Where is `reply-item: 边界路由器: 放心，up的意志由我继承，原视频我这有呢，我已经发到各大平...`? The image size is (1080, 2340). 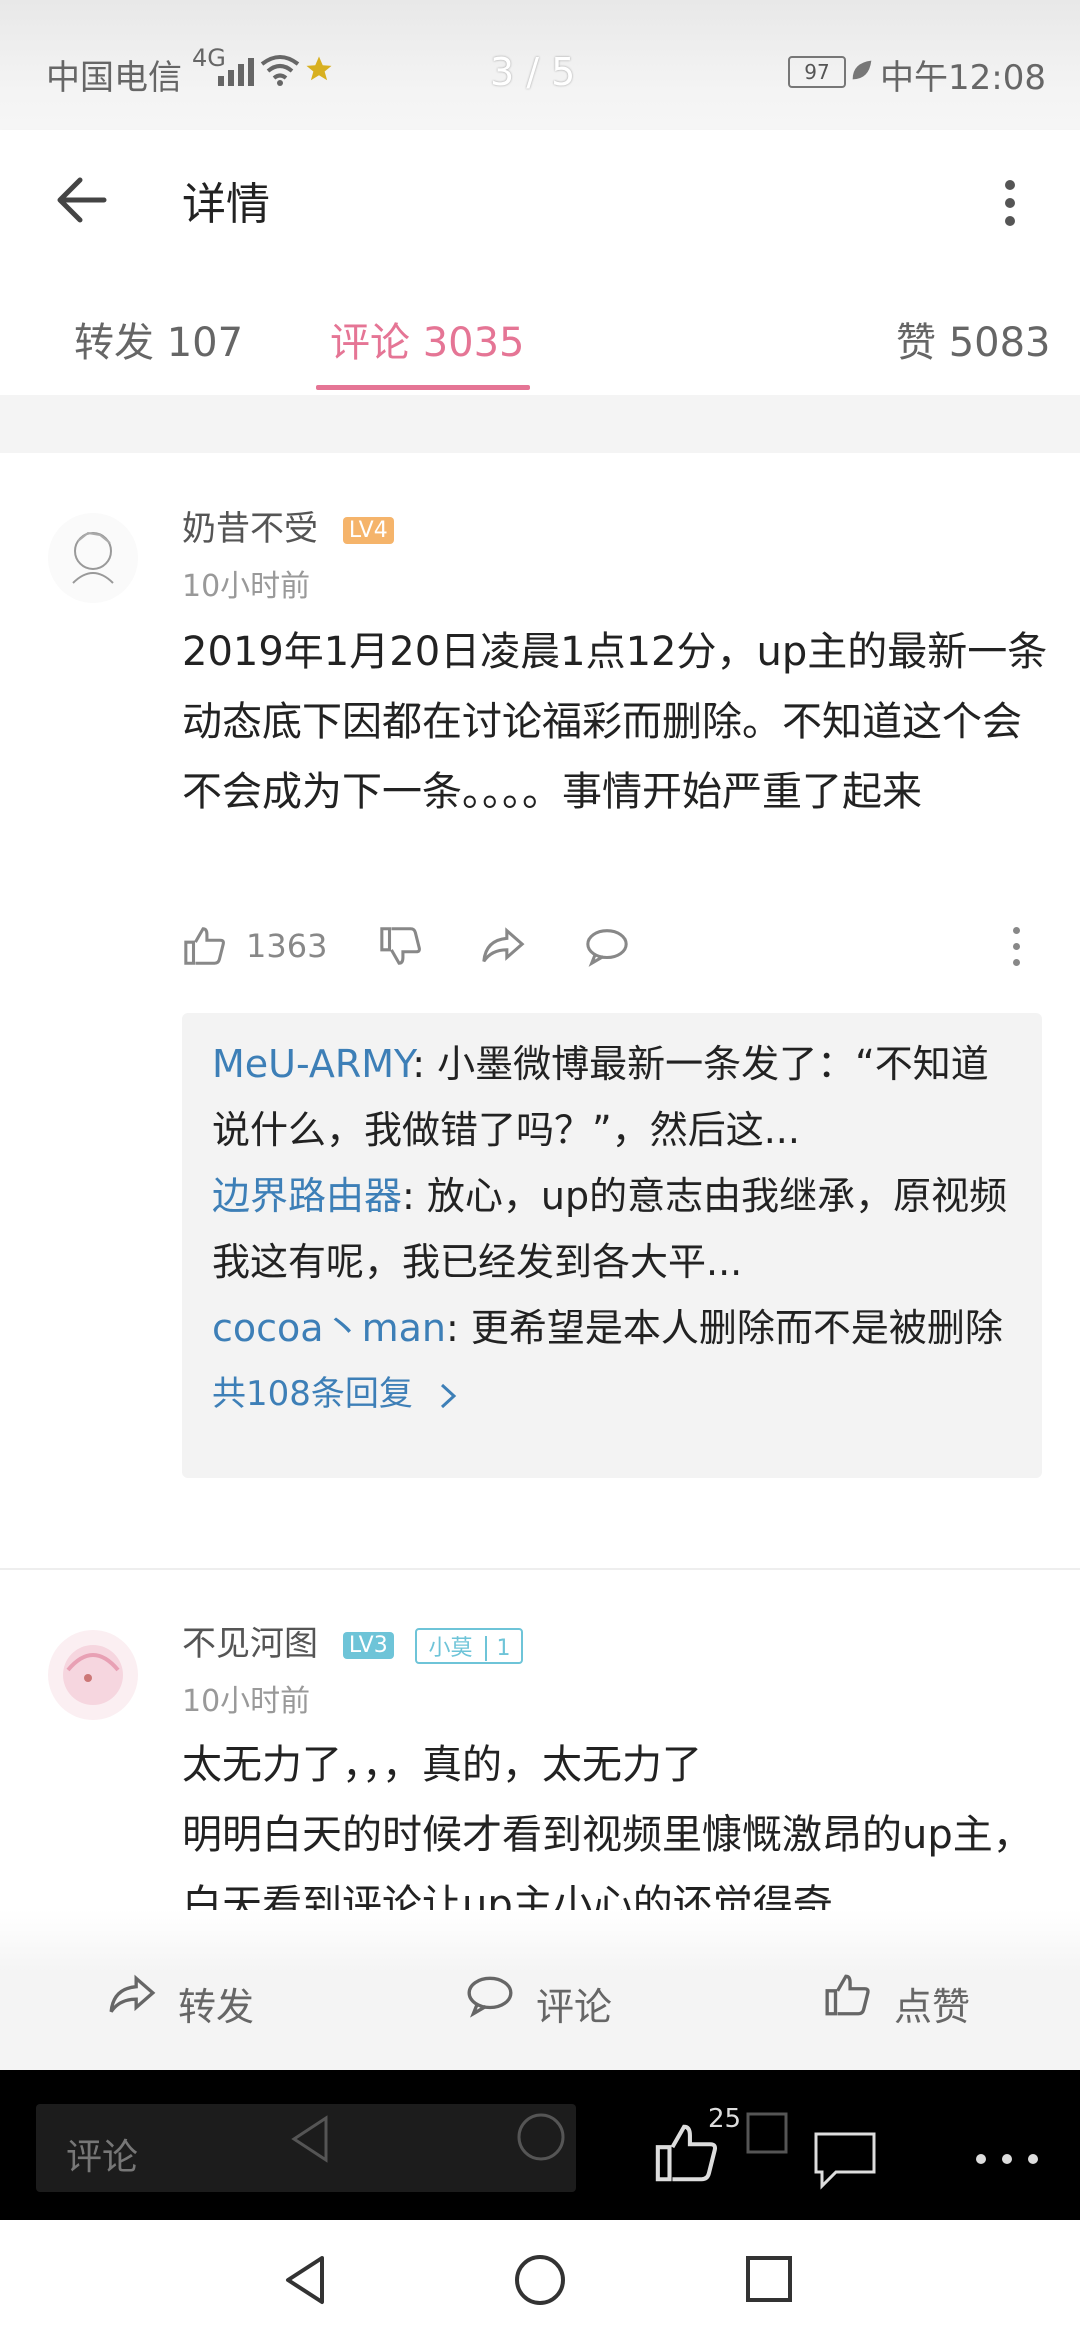
reply-item: 边界路由器: 放心，up的意志由我继承，原视频我这有呢，我已经发到各大平... is located at coordinates (612, 1229).